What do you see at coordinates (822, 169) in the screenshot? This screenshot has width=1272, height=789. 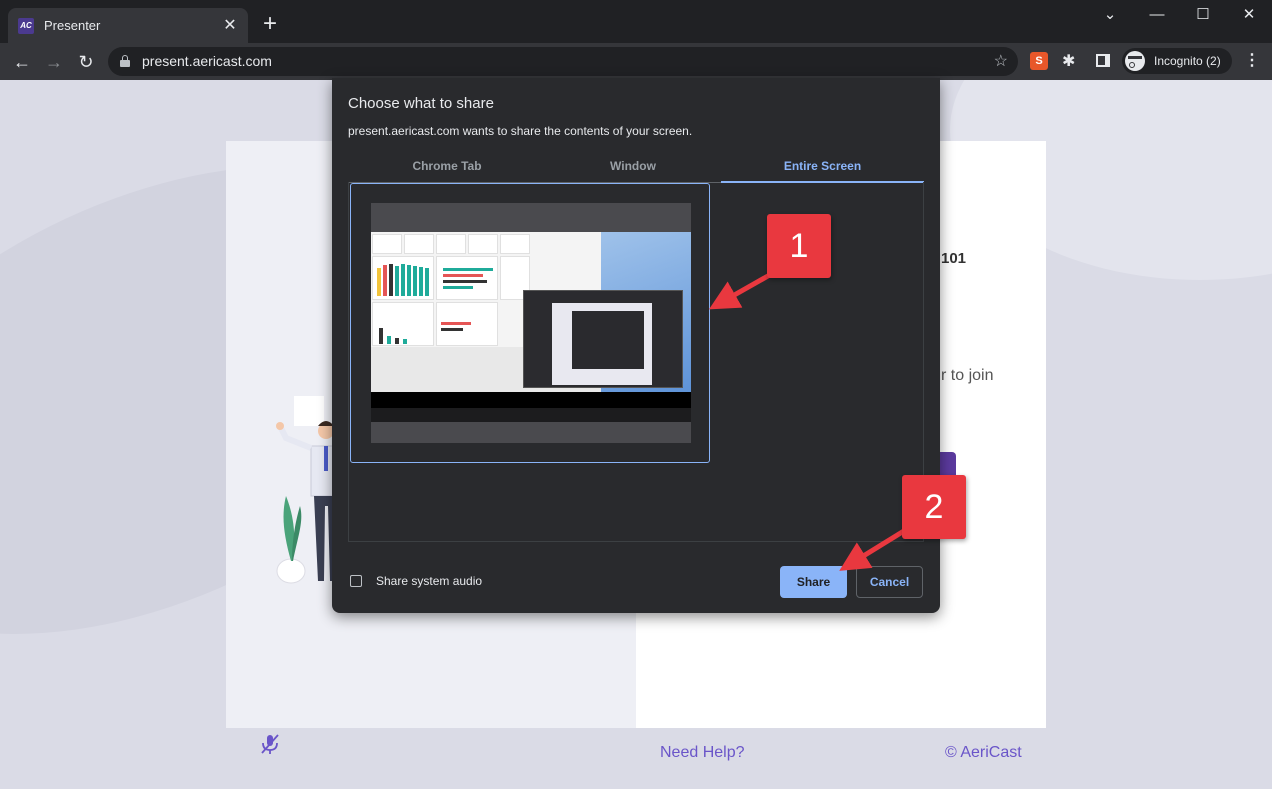 I see `tab-entire-screen: Entire Screen` at bounding box center [822, 169].